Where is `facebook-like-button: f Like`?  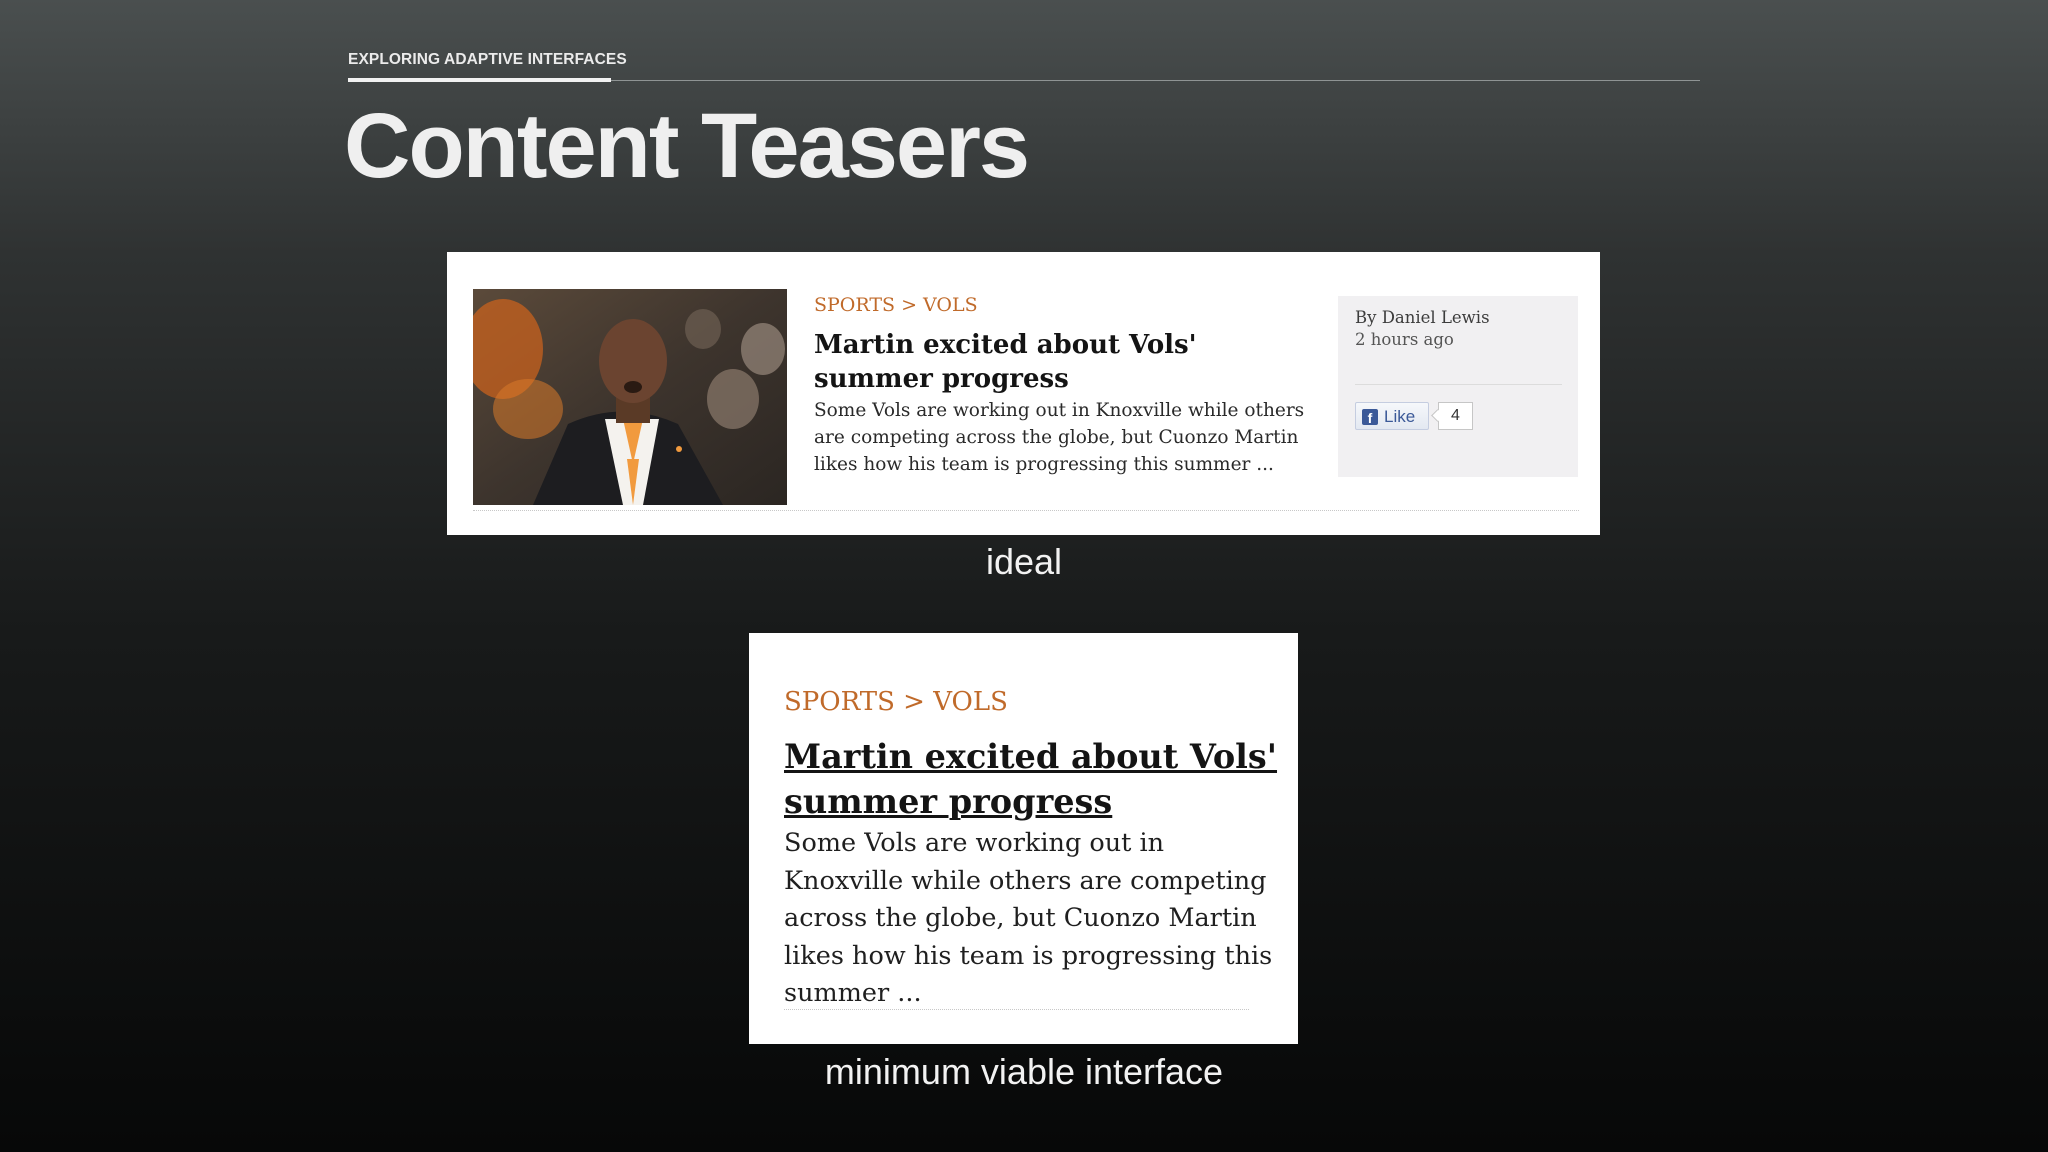 facebook-like-button: f Like is located at coordinates (1392, 416).